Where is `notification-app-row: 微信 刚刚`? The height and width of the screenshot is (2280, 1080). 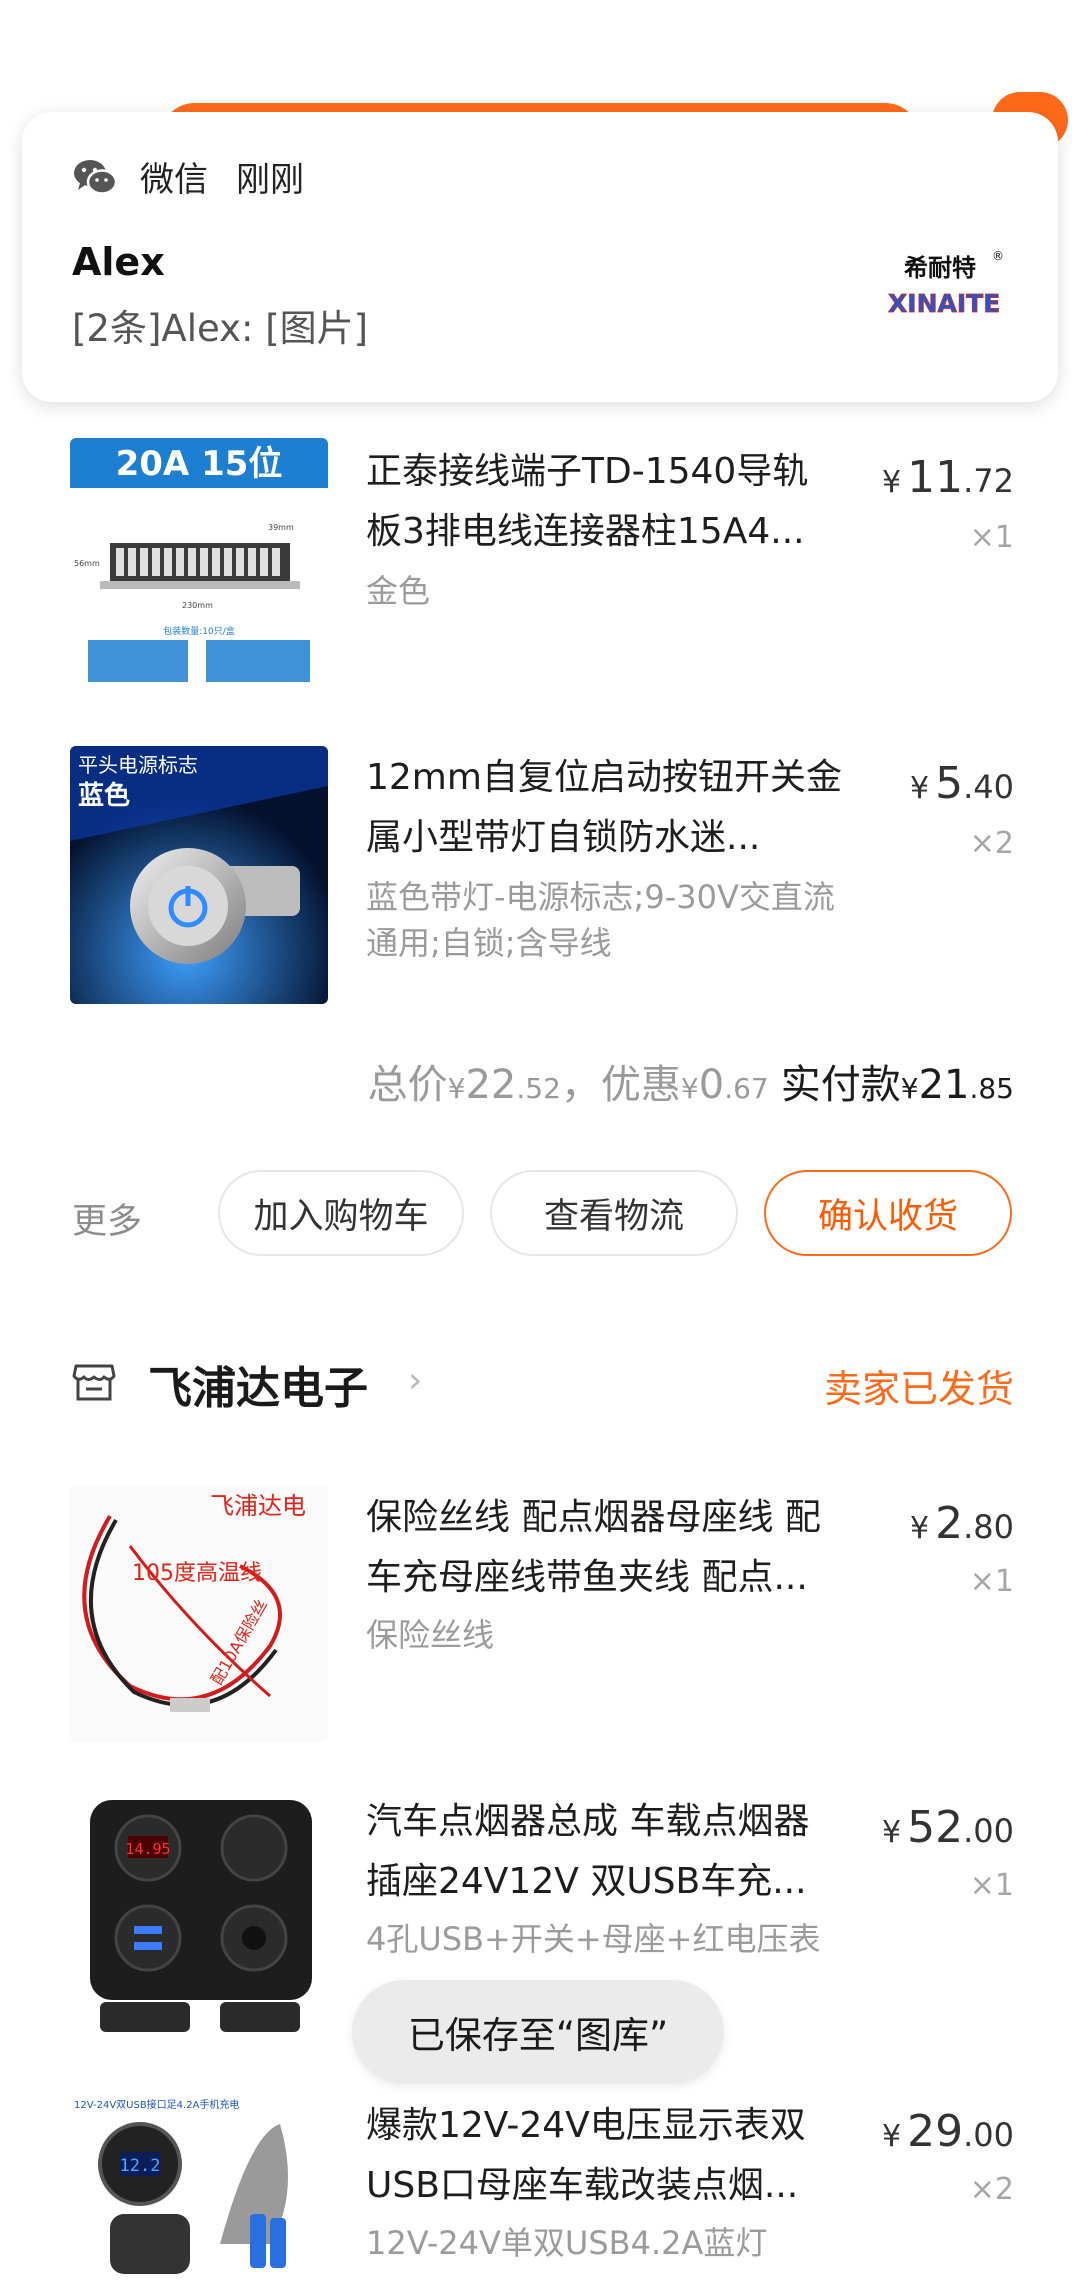
notification-app-row: 微信 刚刚 is located at coordinates (188, 176).